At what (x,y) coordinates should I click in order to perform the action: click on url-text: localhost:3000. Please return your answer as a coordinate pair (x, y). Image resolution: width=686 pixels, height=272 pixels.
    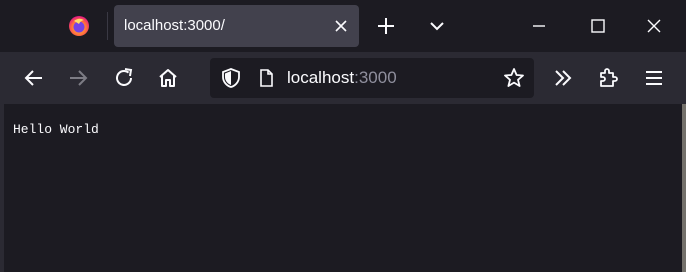
    Looking at the image, I should click on (342, 78).